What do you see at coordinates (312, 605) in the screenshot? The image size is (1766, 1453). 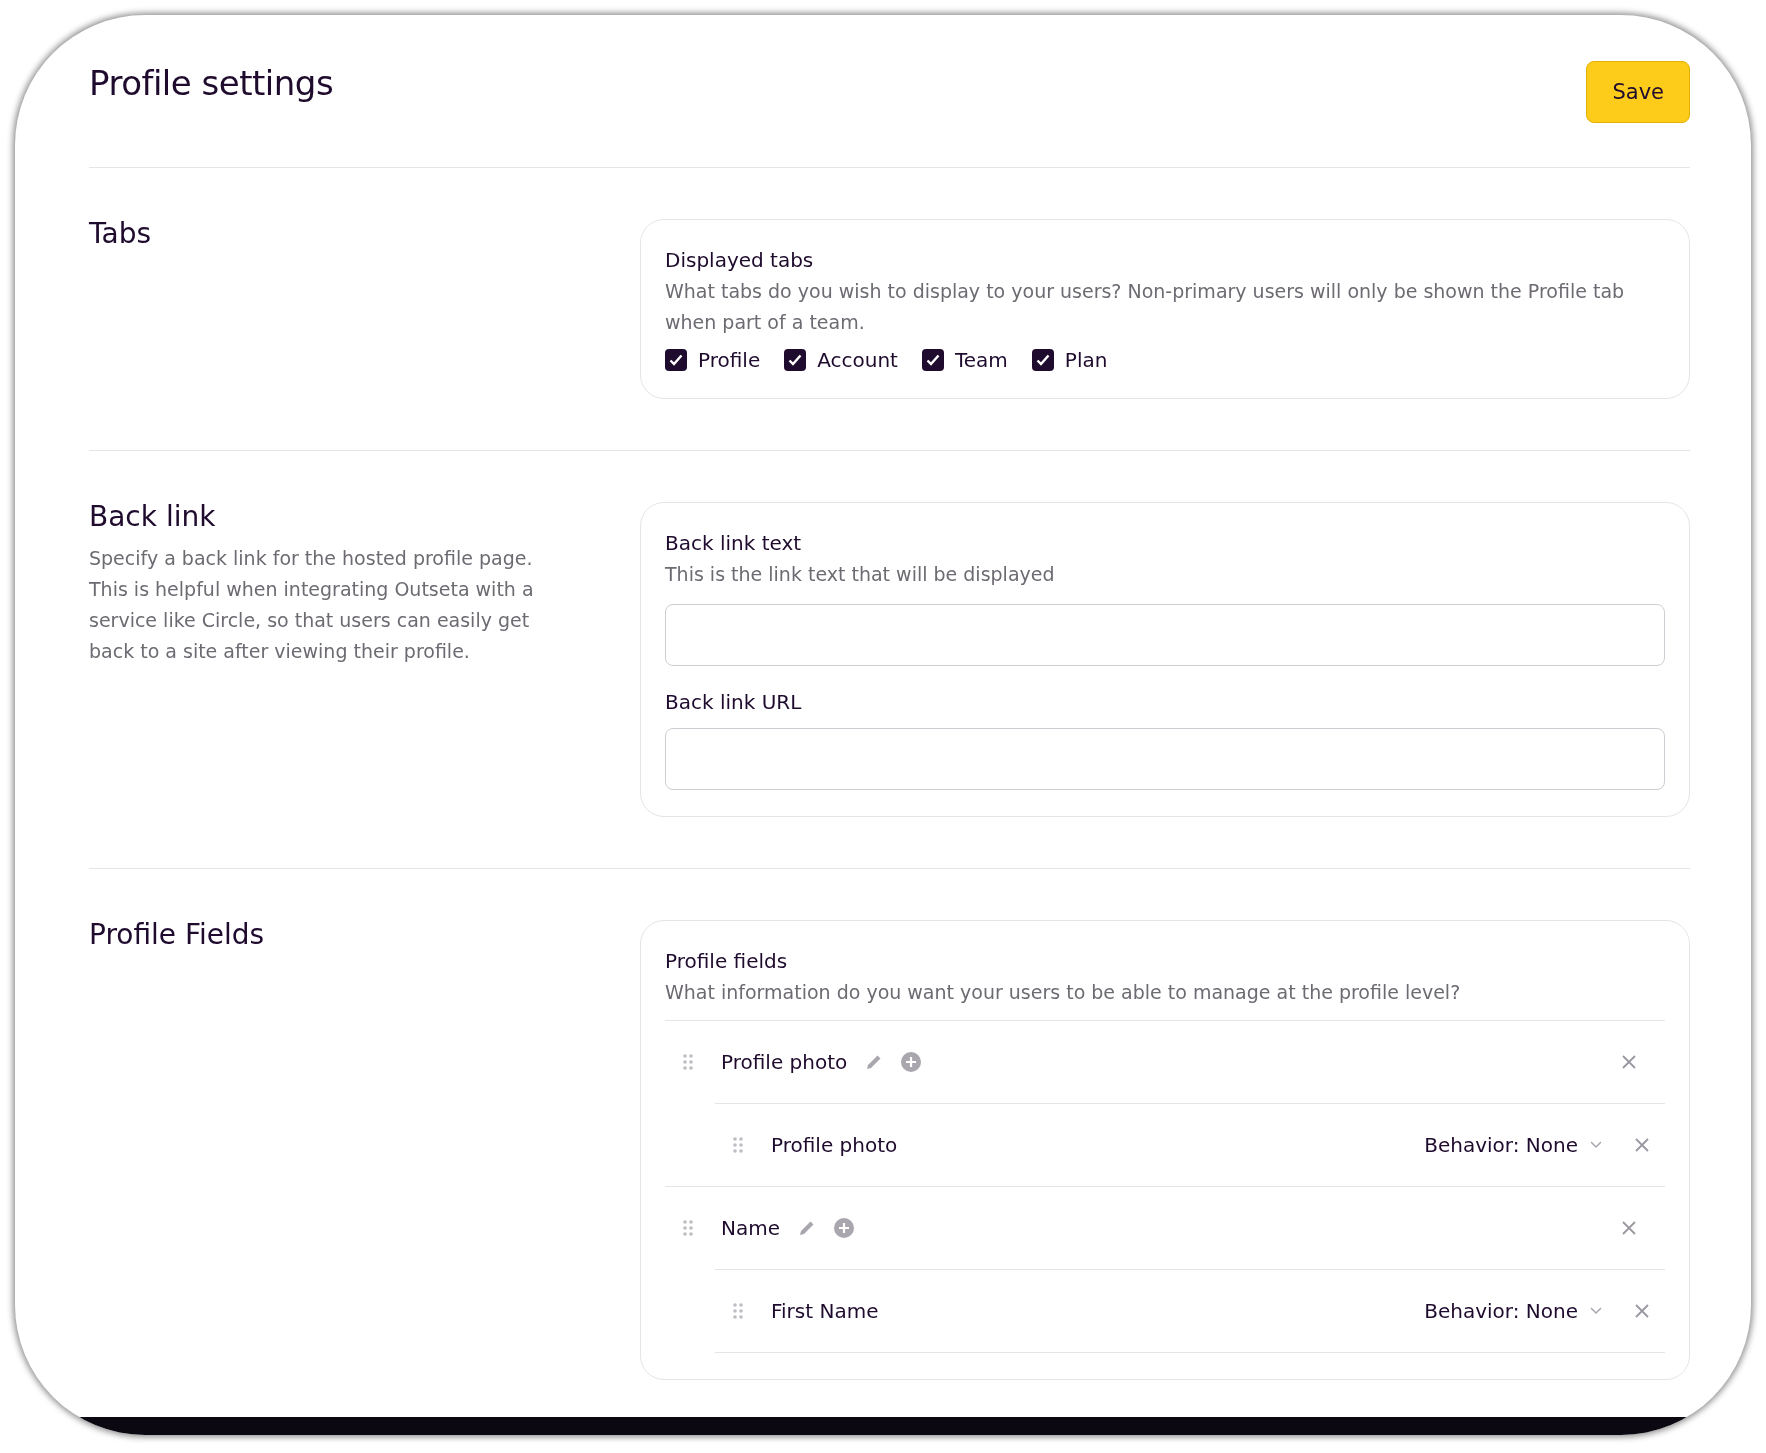 I see `section-description: Specify a back link for the hosted profile page. This is helpful when integrating Outseta with a service like Circle, so that users can easily get back to a site after viewing their profile.` at bounding box center [312, 605].